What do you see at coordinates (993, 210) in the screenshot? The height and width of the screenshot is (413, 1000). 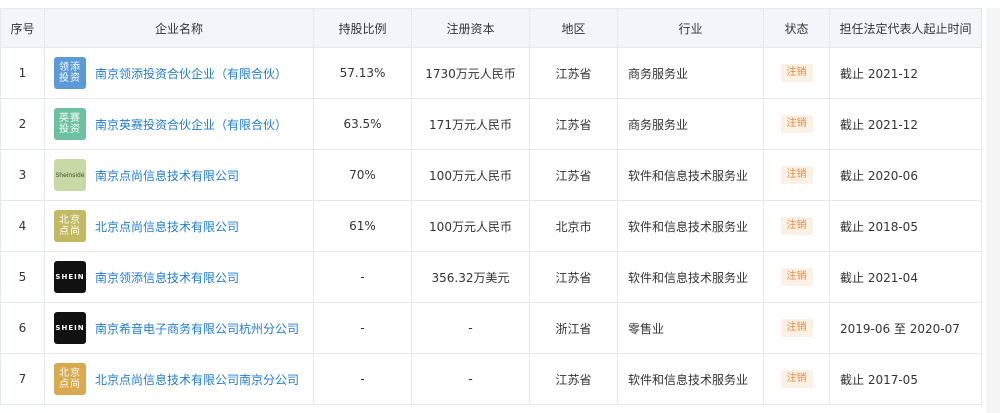 I see `vertical-scrollbar` at bounding box center [993, 210].